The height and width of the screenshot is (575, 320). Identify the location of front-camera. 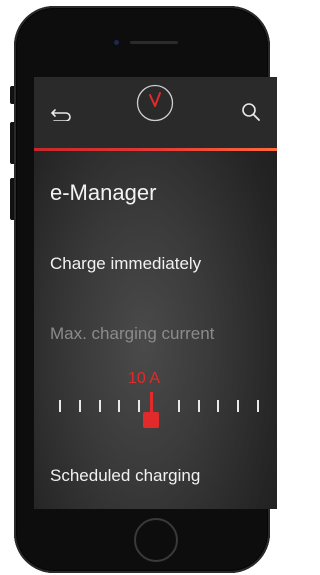
(116, 42).